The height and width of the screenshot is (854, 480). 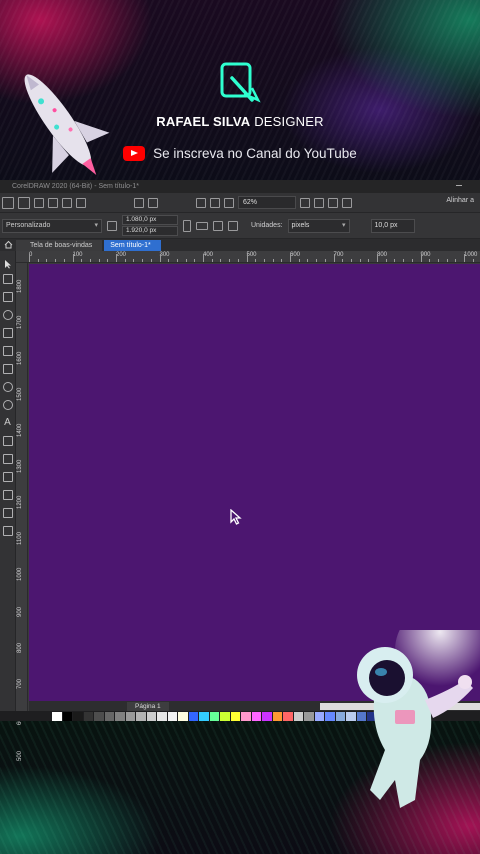 What do you see at coordinates (460, 200) in the screenshot?
I see `align-label: Alinhar a` at bounding box center [460, 200].